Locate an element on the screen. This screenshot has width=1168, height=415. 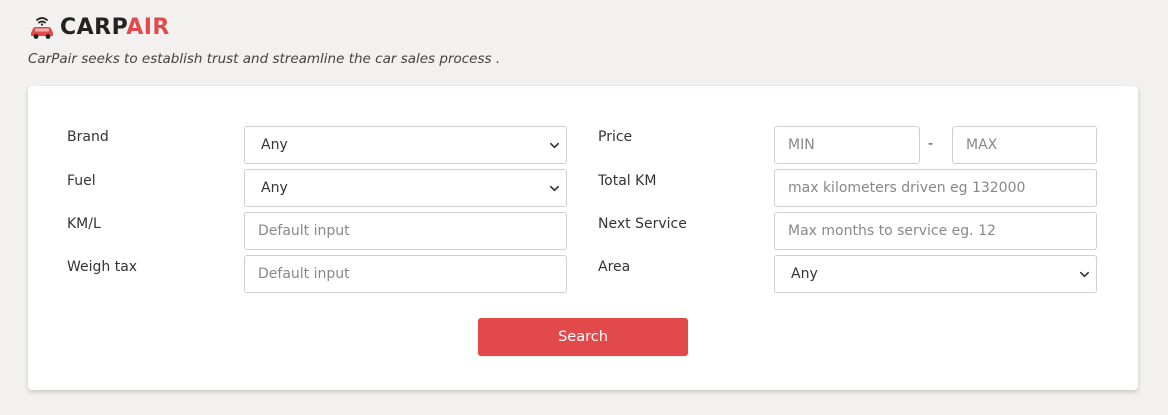
brand-select: Any is located at coordinates (405, 145).